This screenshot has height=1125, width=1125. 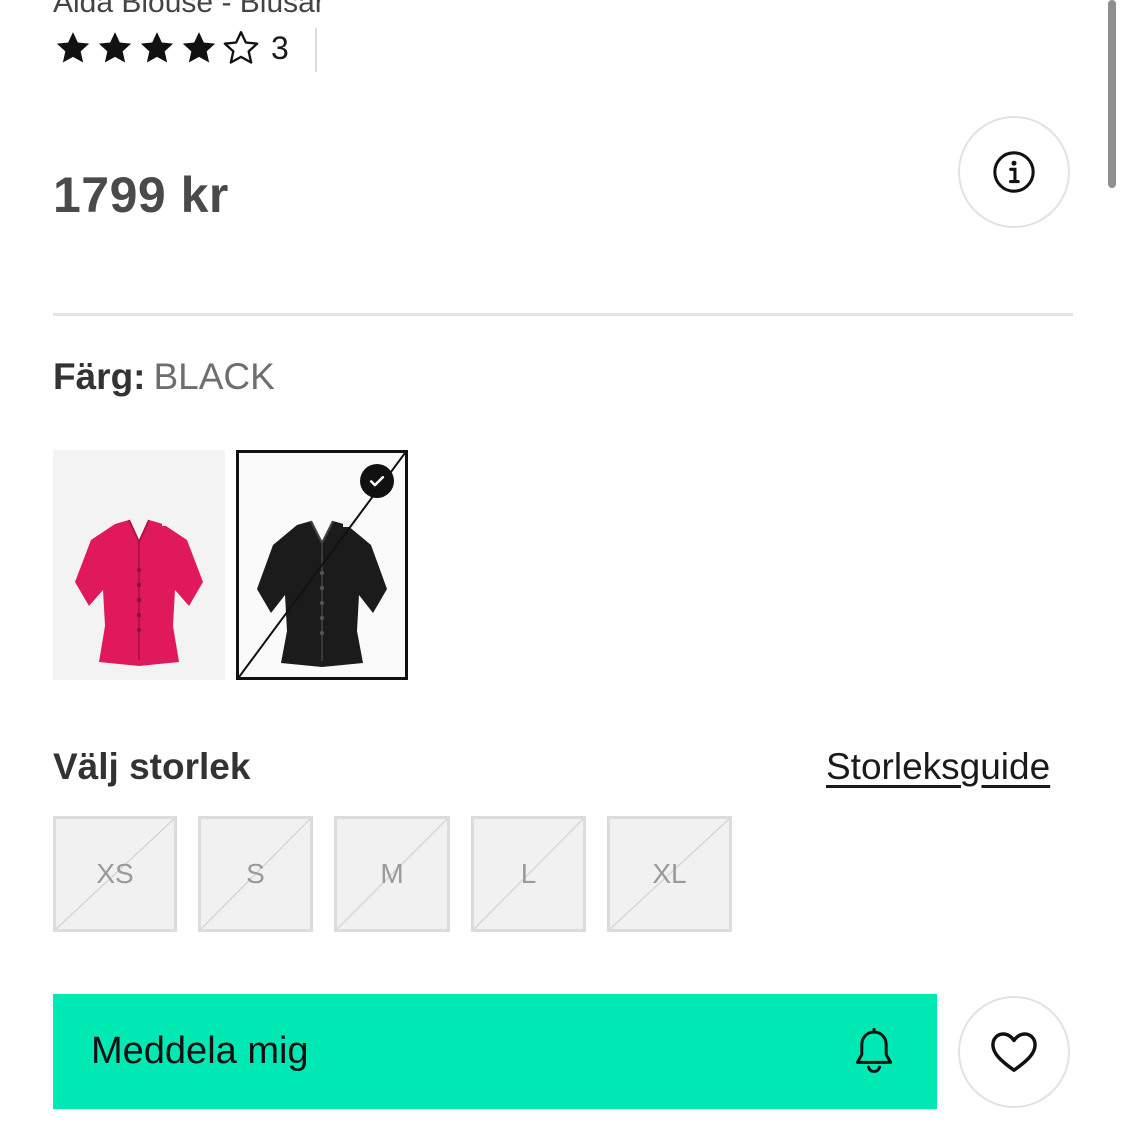 I want to click on color-label: Färg: BLACK, so click(x=164, y=377).